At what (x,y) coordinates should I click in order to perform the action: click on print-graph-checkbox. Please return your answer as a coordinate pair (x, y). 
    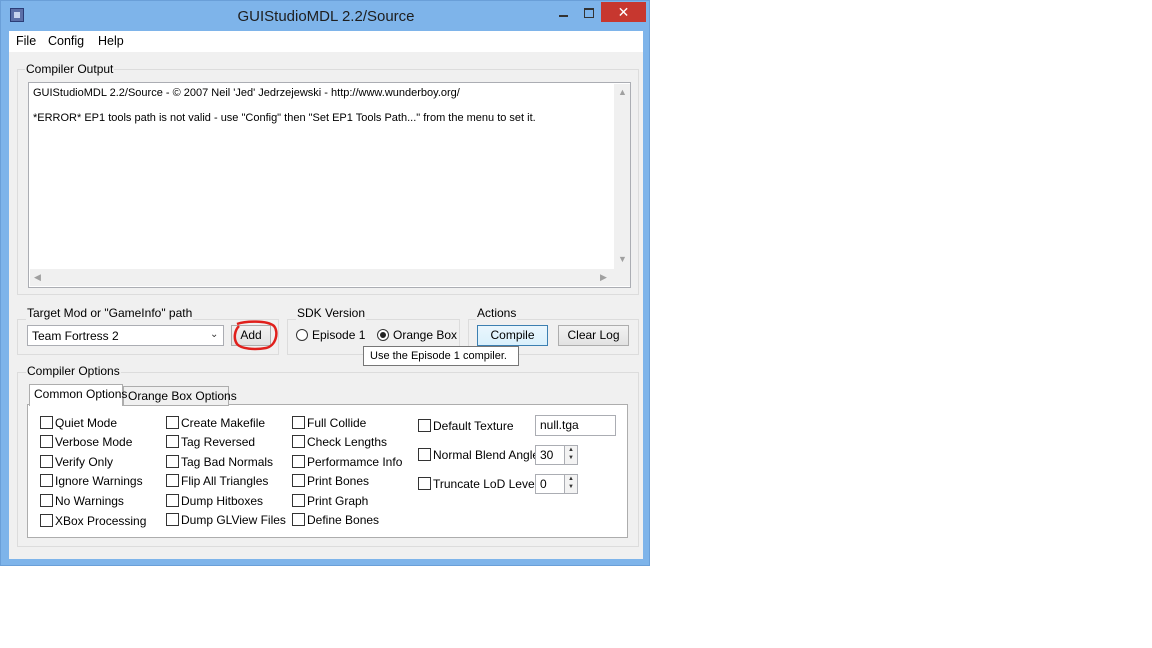
    Looking at the image, I should click on (298, 500).